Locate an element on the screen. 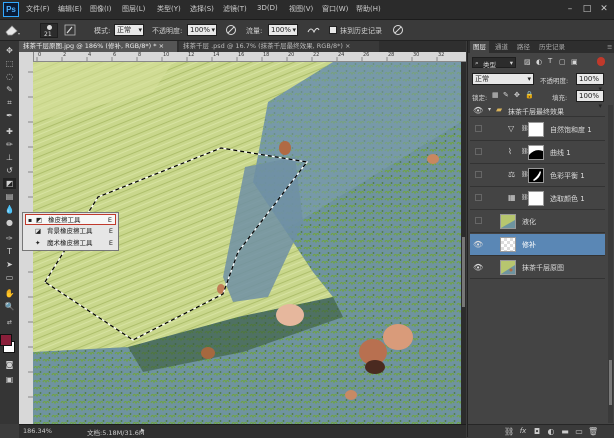  crop-tool-icon: ⌗ is located at coordinates (9, 102).